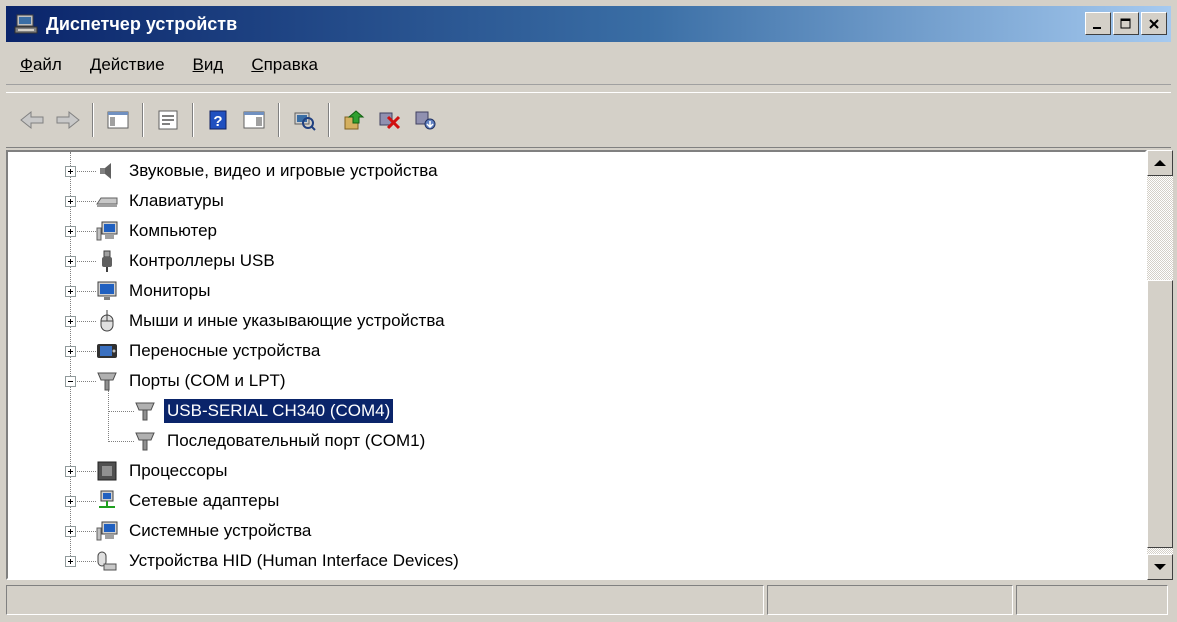  I want to click on disable-device-icon, so click(390, 120).